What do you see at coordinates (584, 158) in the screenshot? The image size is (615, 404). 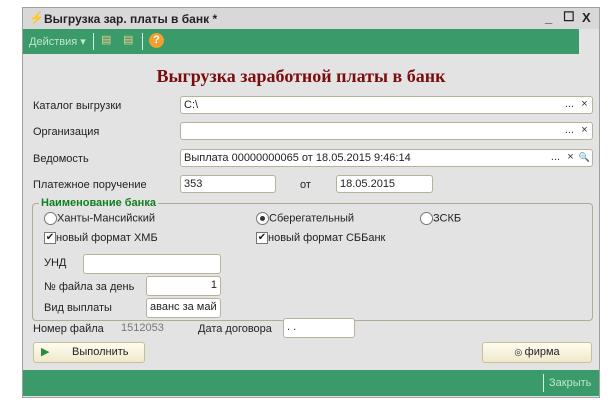 I see `search-icon: 🔍` at bounding box center [584, 158].